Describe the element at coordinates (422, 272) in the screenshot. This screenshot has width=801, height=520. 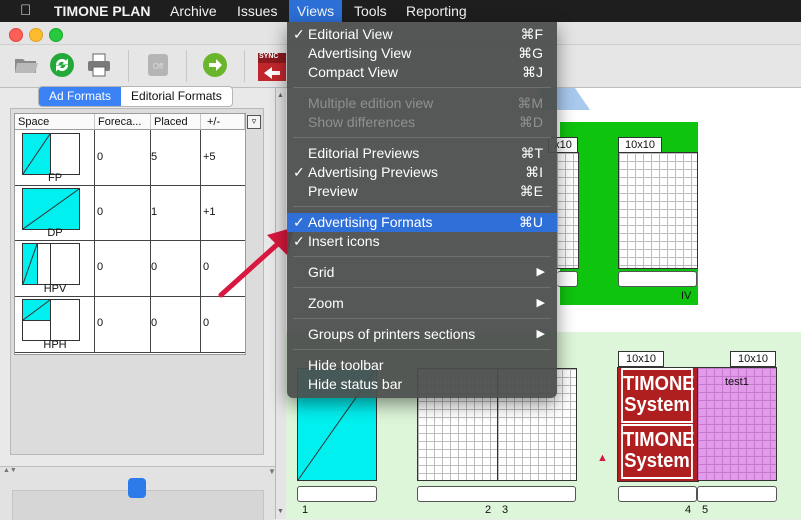
I see `menu-item-grid: Grid ▶` at that location.